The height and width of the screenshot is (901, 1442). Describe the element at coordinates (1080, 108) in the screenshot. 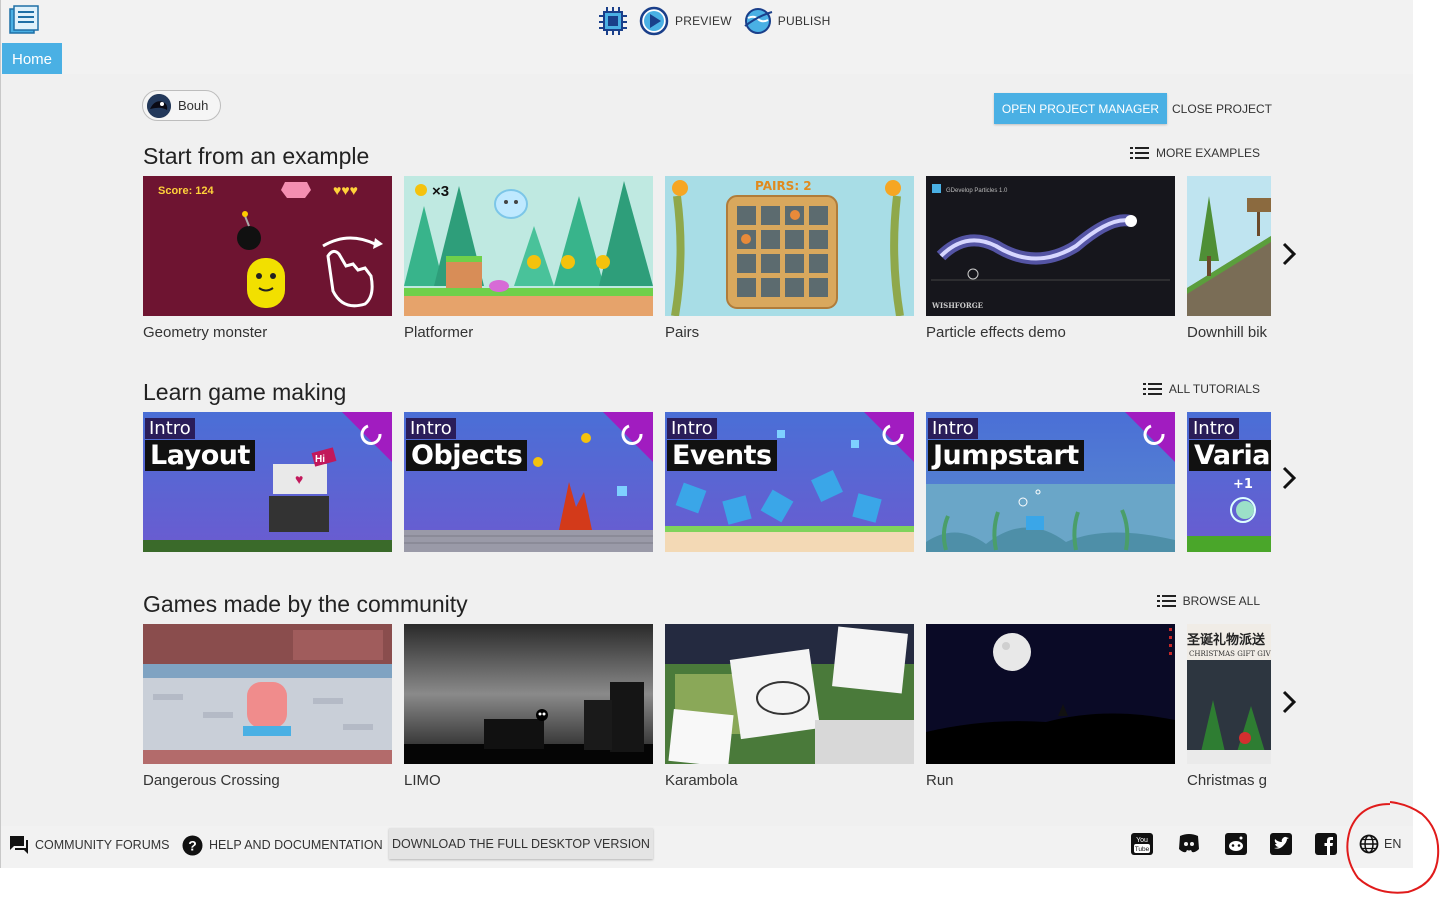

I see `open-project-manager-button: OPEN PROJECT MANAGER` at that location.